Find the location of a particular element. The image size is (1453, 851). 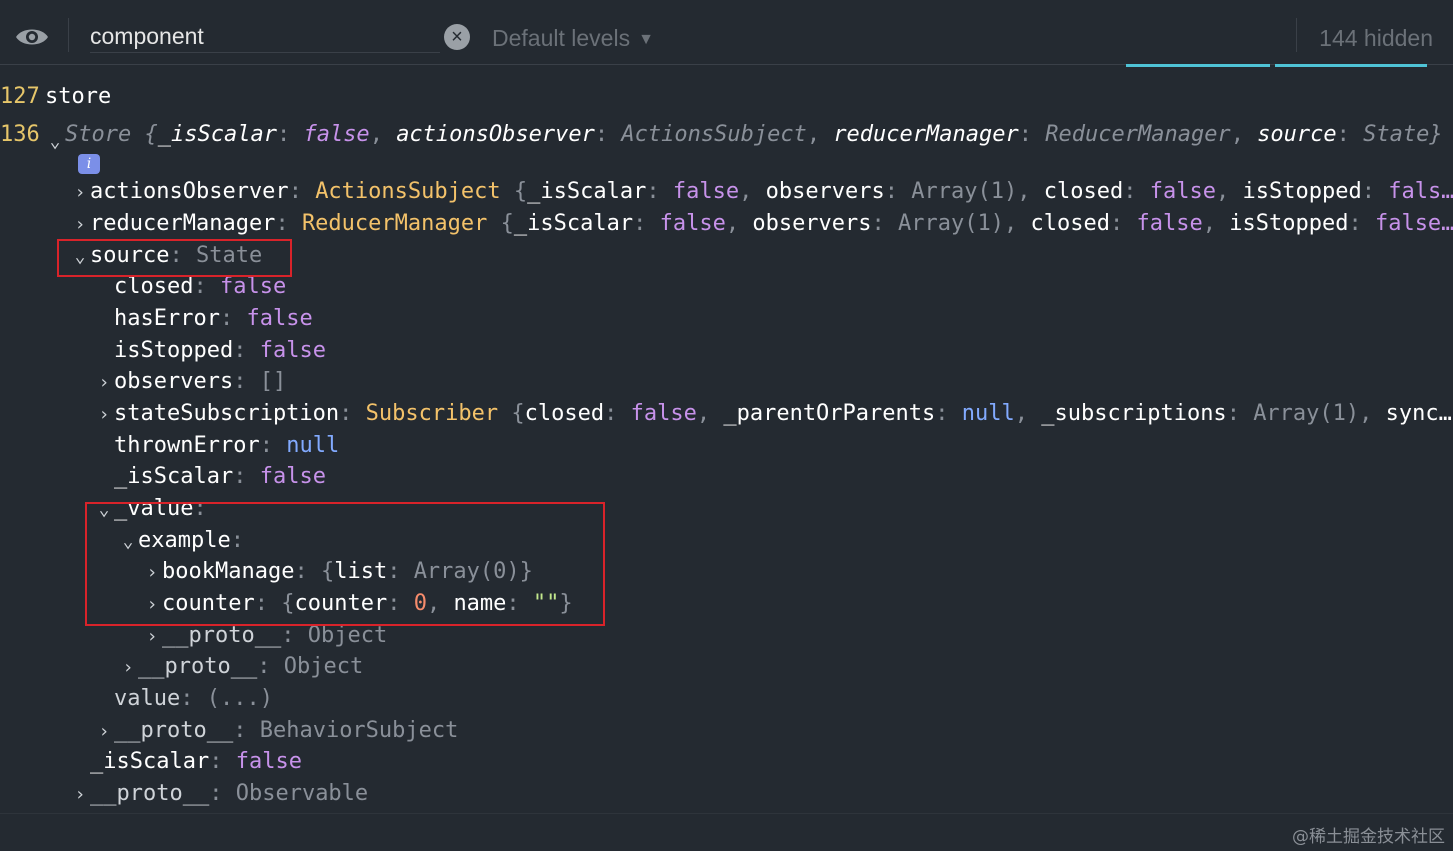

chevron-down-icon: ⌄ is located at coordinates (55, 142).